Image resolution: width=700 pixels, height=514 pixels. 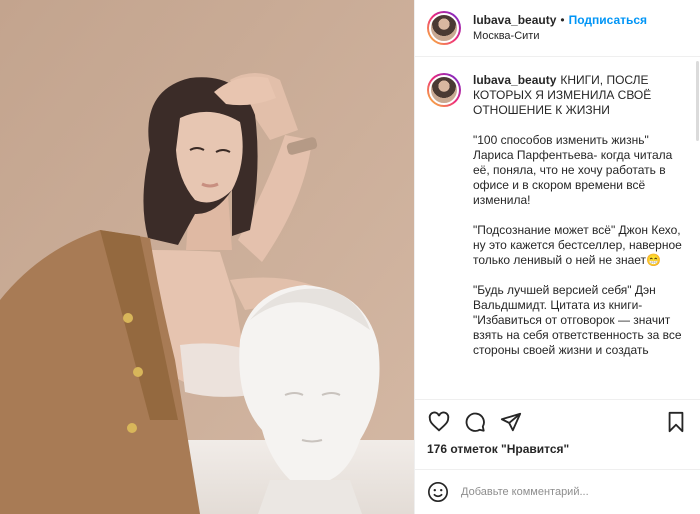 What do you see at coordinates (560, 36) in the screenshot?
I see `location-link: Москва-Сити` at bounding box center [560, 36].